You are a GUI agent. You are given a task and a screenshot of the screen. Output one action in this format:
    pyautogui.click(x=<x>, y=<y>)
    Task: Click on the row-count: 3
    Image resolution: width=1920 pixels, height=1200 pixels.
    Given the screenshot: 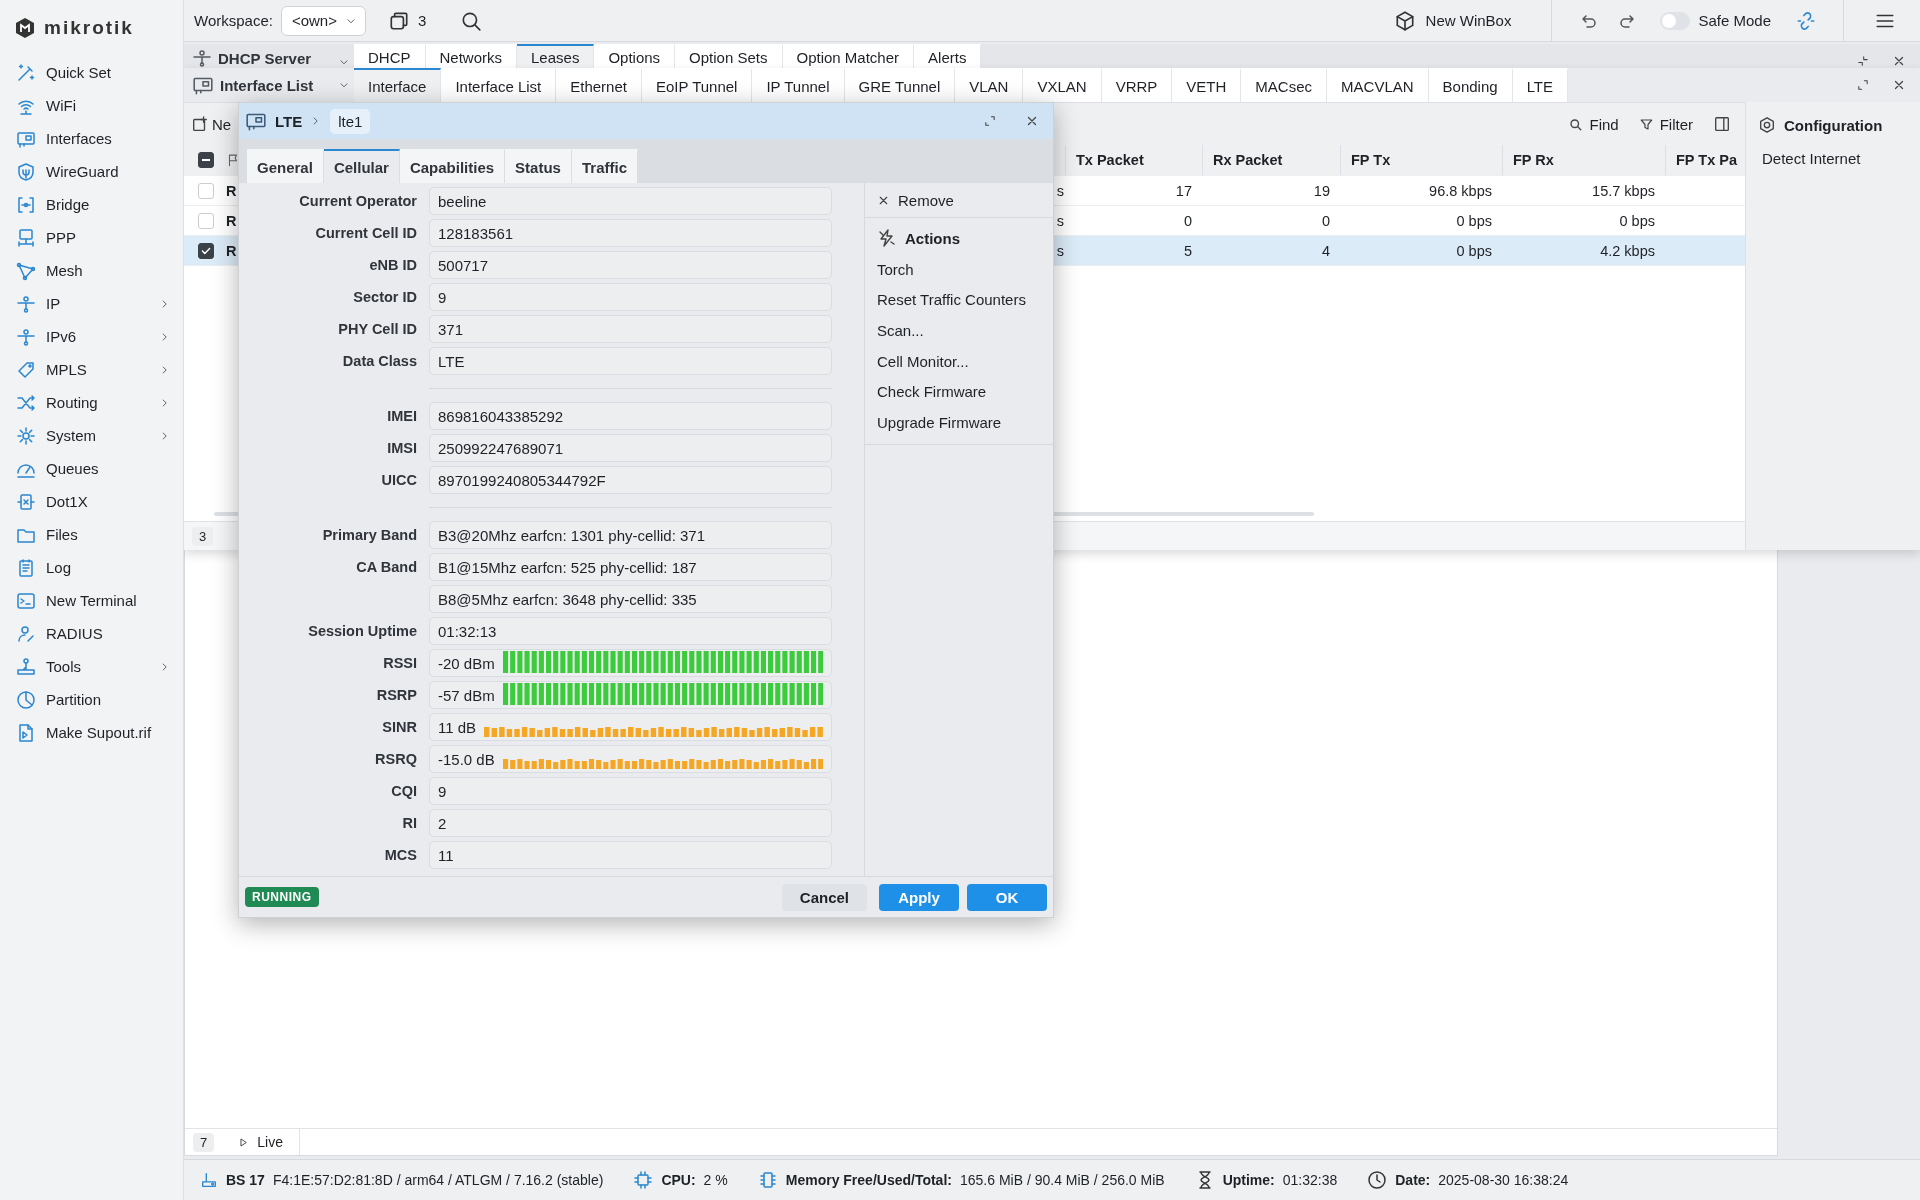 What is the action you would take?
    pyautogui.click(x=203, y=536)
    